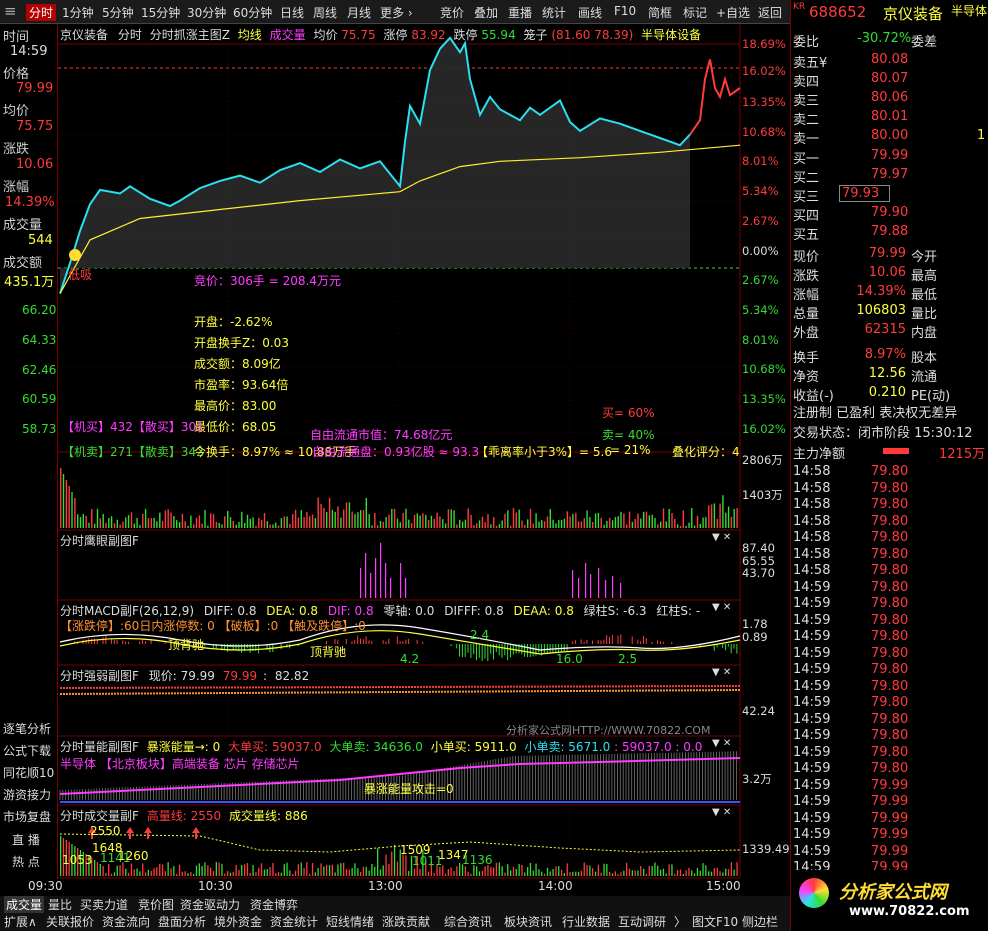  I want to click on tab2-industry: 行业数据, so click(586, 921).